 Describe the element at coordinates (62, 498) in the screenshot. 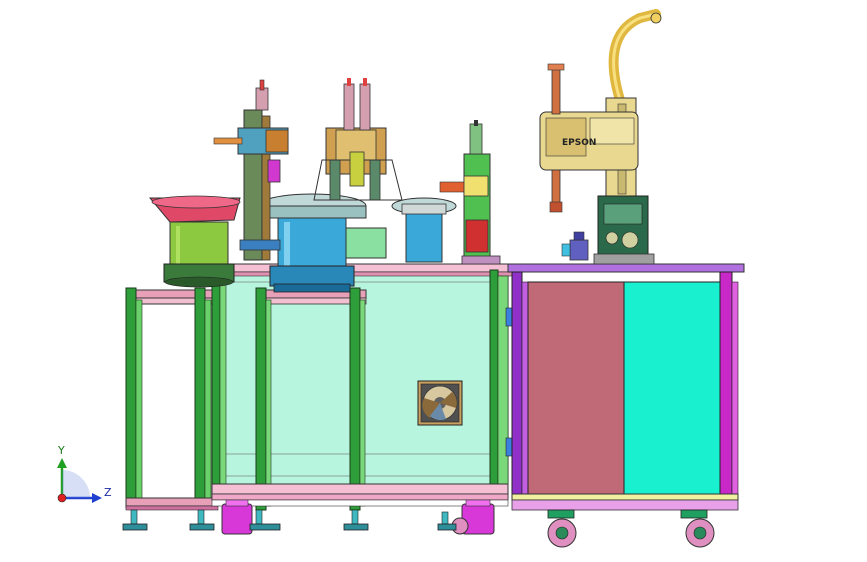

I see `x-axis-dot` at that location.